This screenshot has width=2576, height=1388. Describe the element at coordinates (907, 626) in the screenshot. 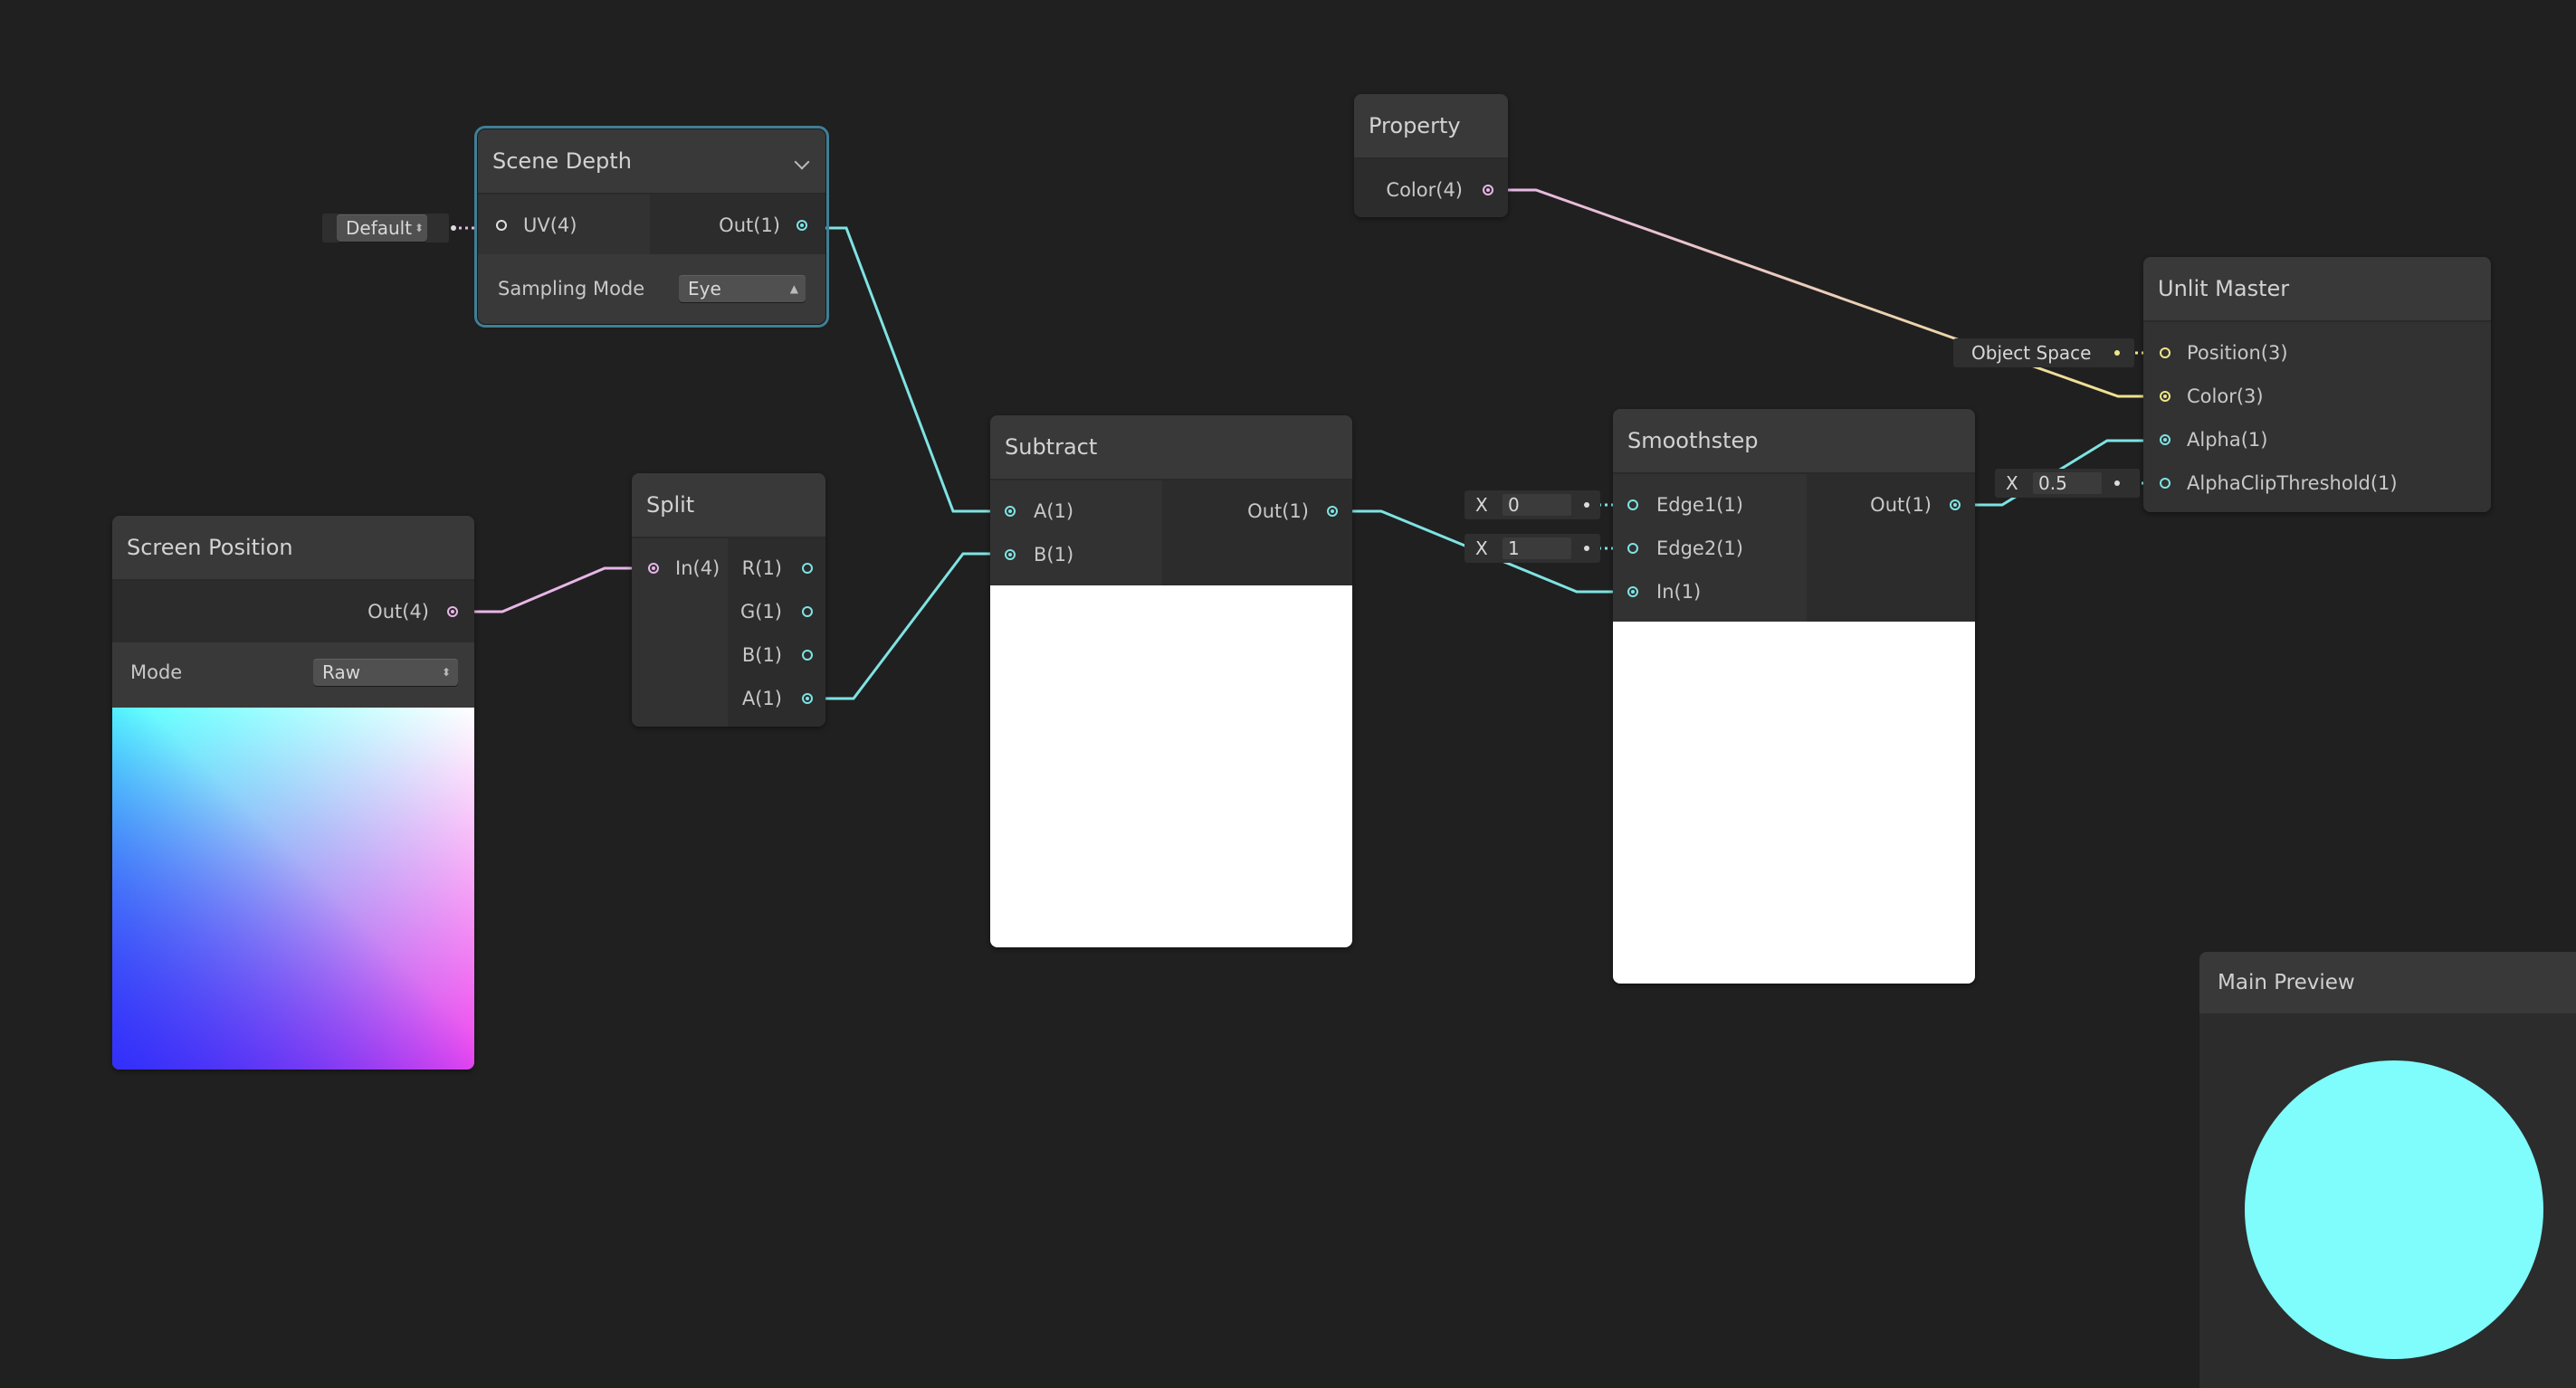

I see `wire-split-a-to-subtract-b` at that location.